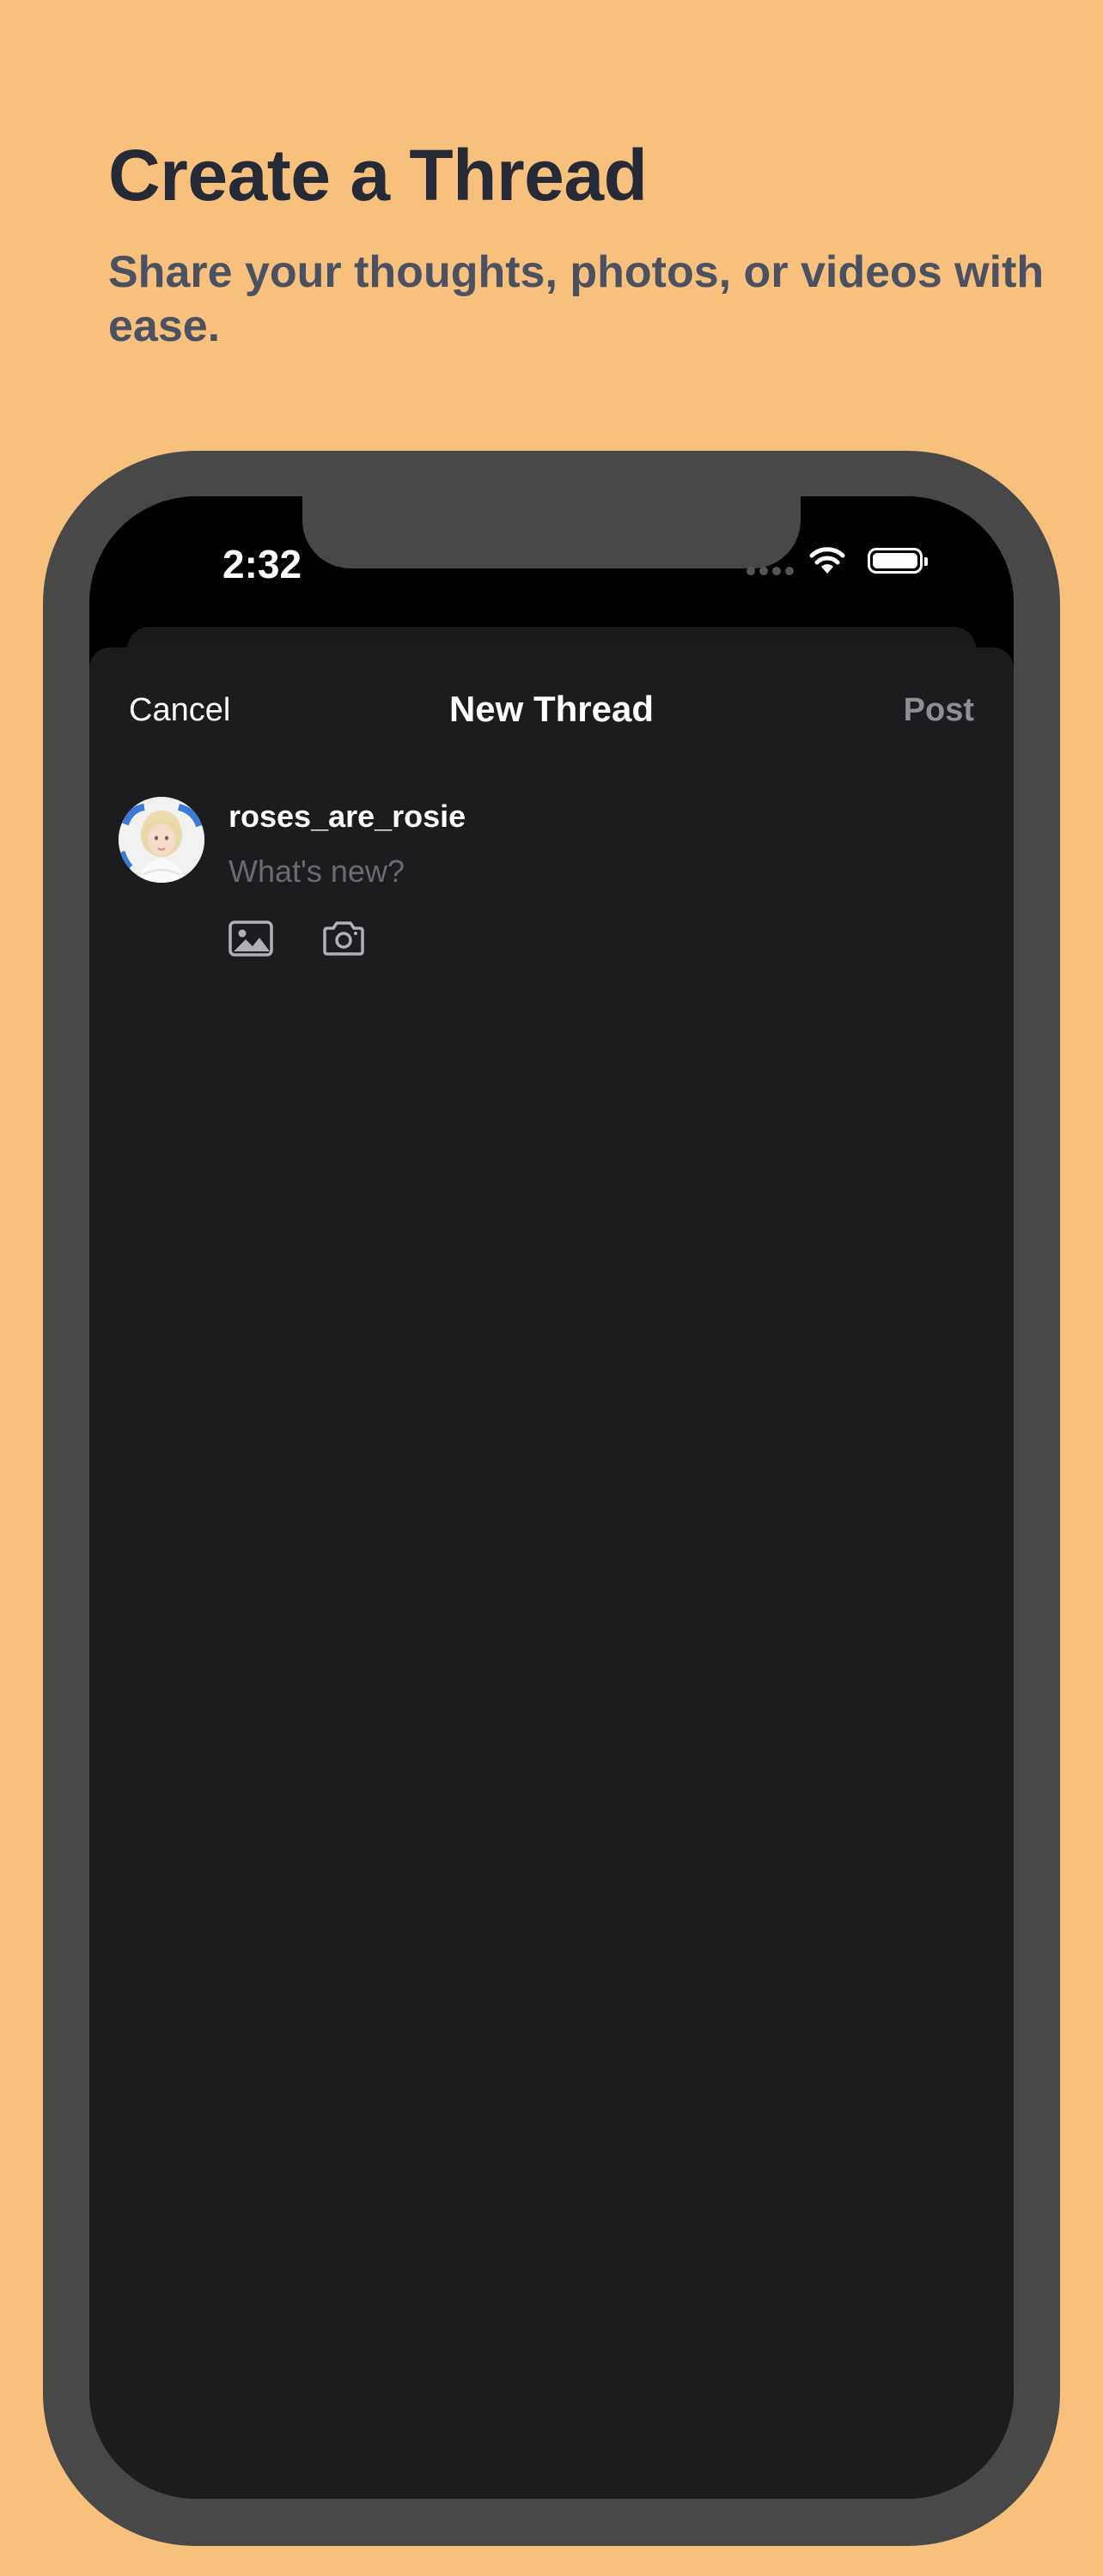 This screenshot has height=2576, width=1103. Describe the element at coordinates (251, 939) in the screenshot. I see `photo-library-icon` at that location.